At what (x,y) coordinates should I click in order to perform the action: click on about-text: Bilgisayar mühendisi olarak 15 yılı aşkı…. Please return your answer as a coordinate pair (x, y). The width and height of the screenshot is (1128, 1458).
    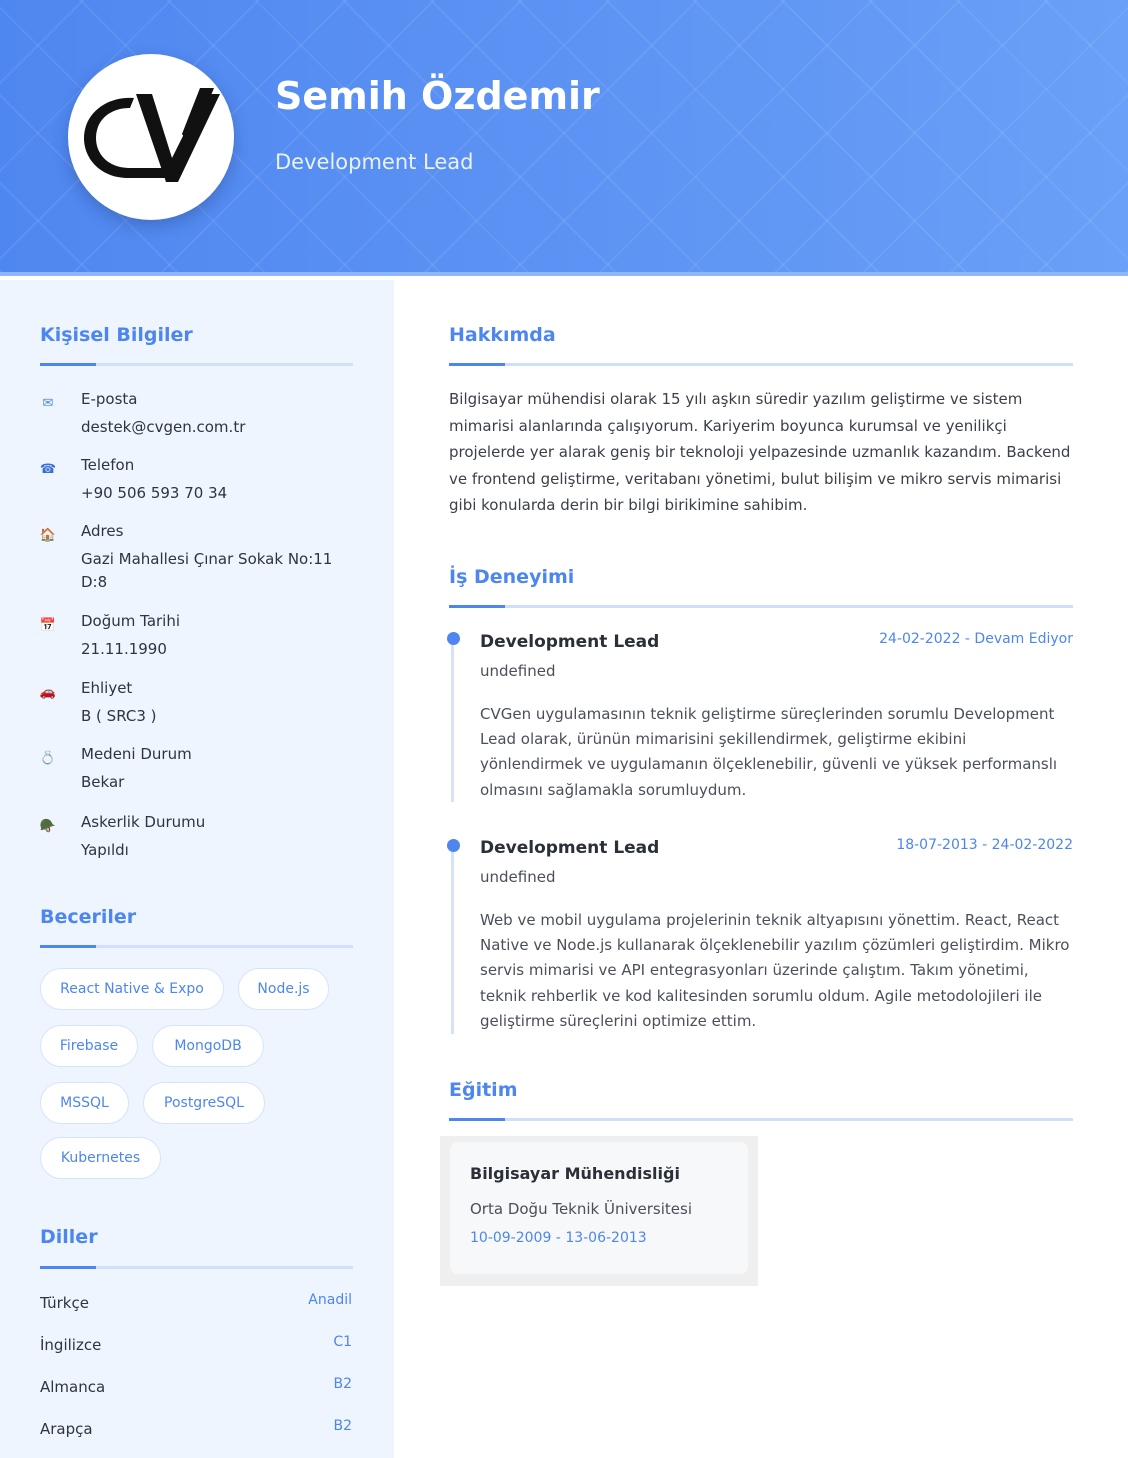
    Looking at the image, I should click on (760, 452).